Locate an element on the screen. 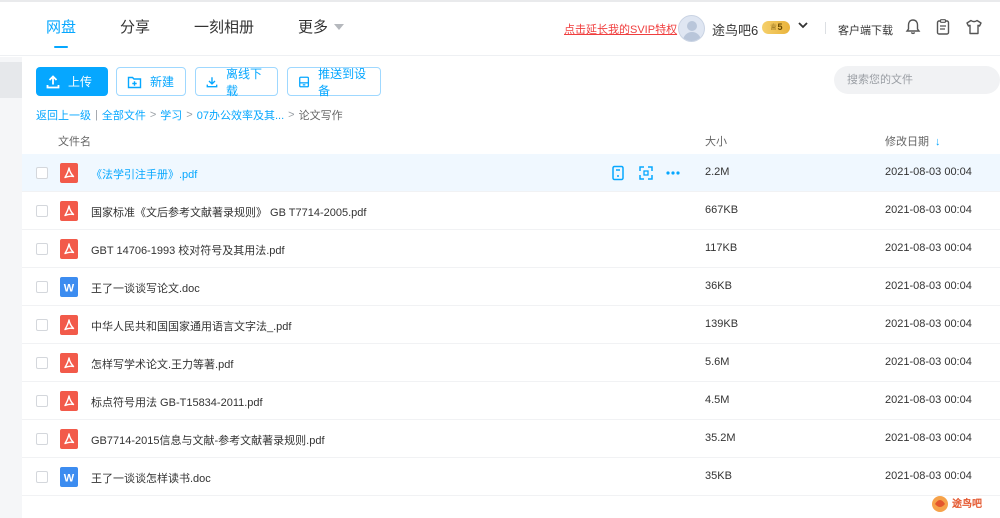 The height and width of the screenshot is (518, 1000). file-name: 标点符号用法 GB-T15834-2011.pdf is located at coordinates (177, 402).